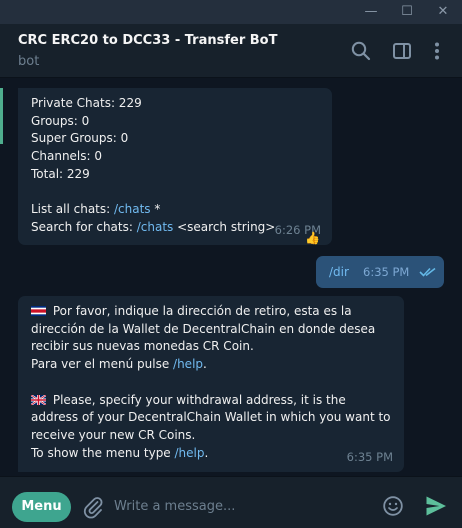 The height and width of the screenshot is (528, 462). What do you see at coordinates (102, 364) in the screenshot?
I see `spanish-menu-prefix: Para ver el menú pulse` at bounding box center [102, 364].